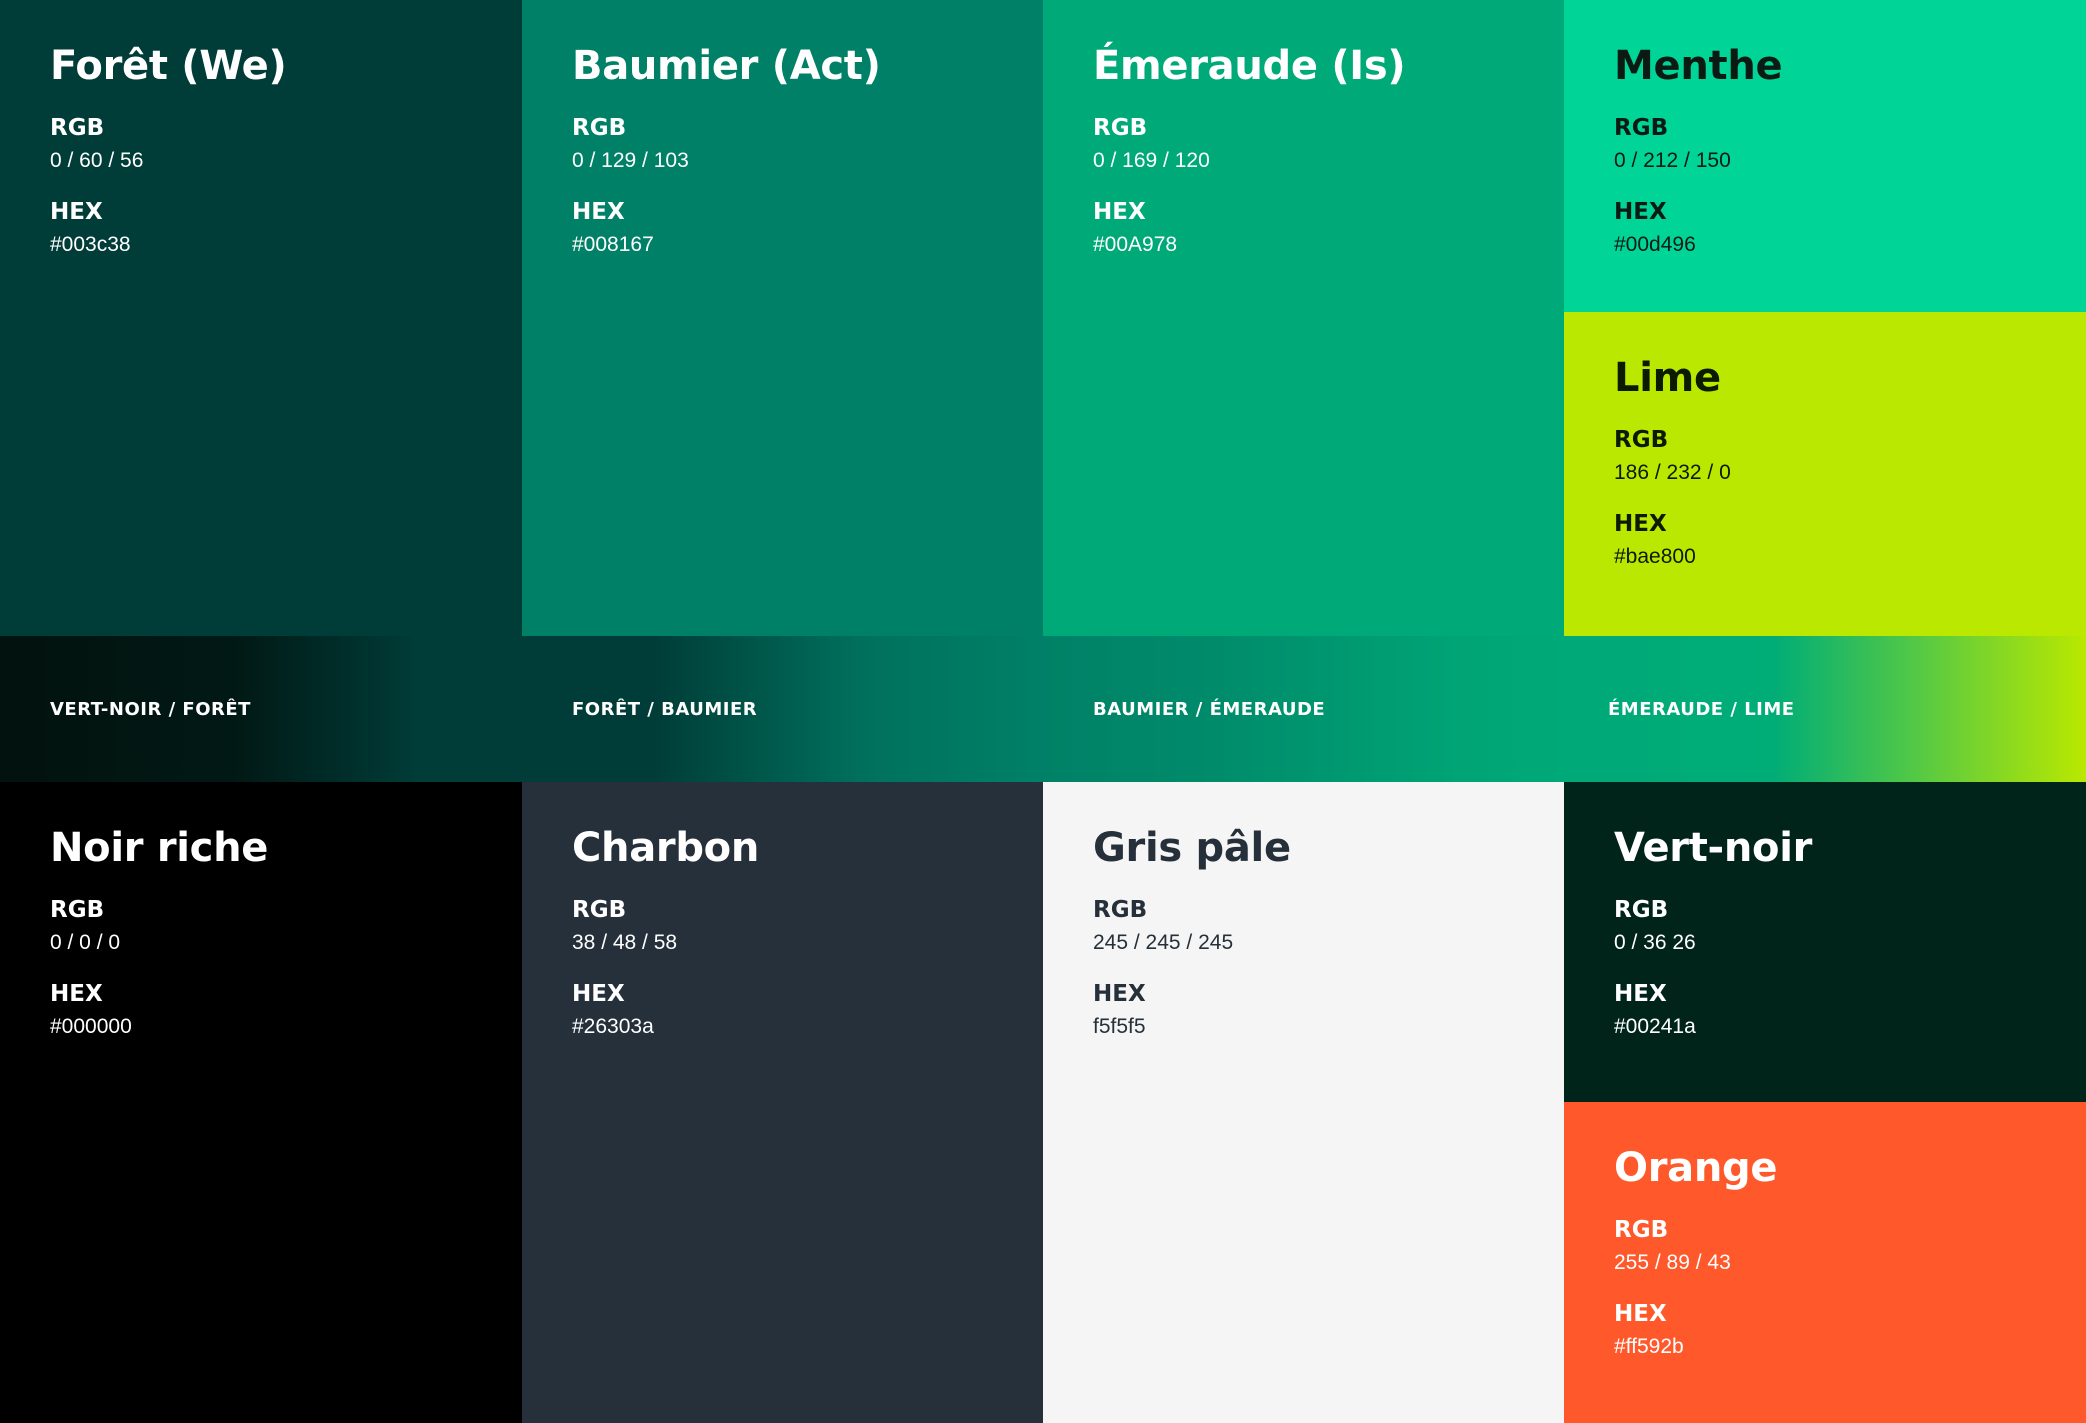  Describe the element at coordinates (782, 709) in the screenshot. I see `gradient-foret-baumier: FORÊT / BAUMIER` at that location.